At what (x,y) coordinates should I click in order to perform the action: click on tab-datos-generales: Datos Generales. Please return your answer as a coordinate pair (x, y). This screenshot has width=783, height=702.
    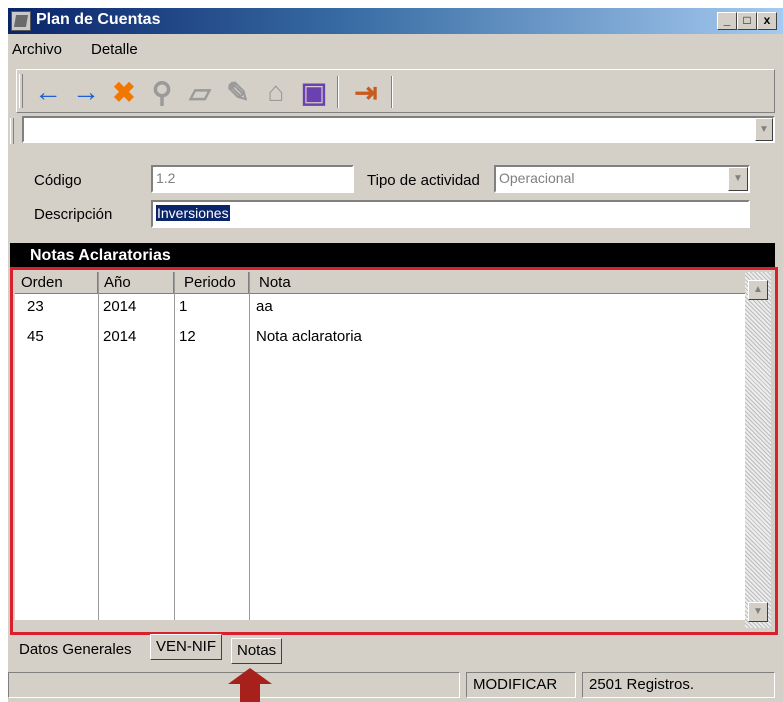
    Looking at the image, I should click on (75, 650).